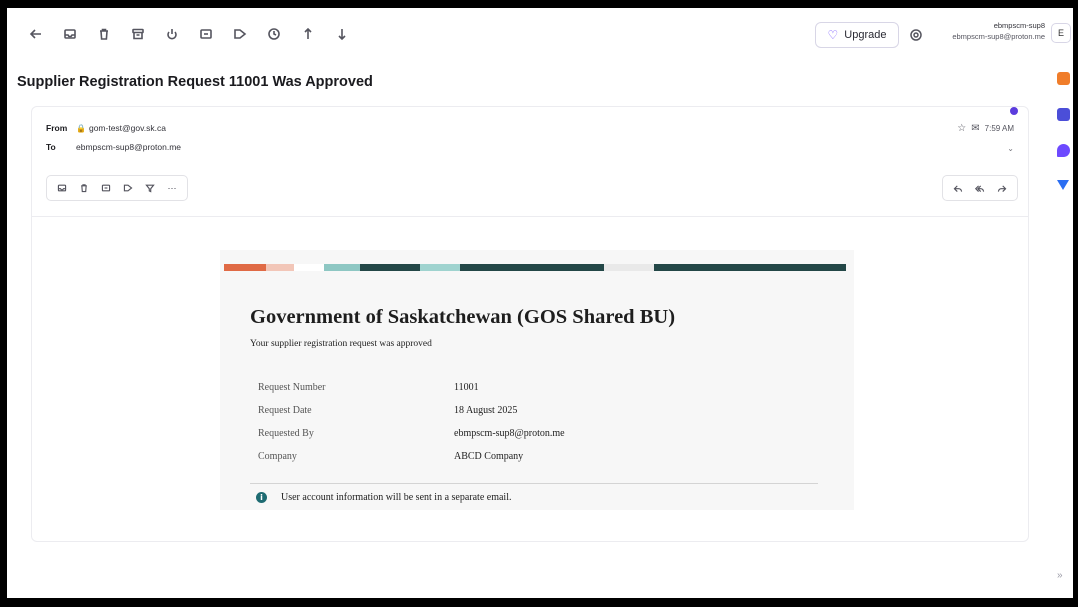  What do you see at coordinates (534, 483) in the screenshot?
I see `divider` at bounding box center [534, 483].